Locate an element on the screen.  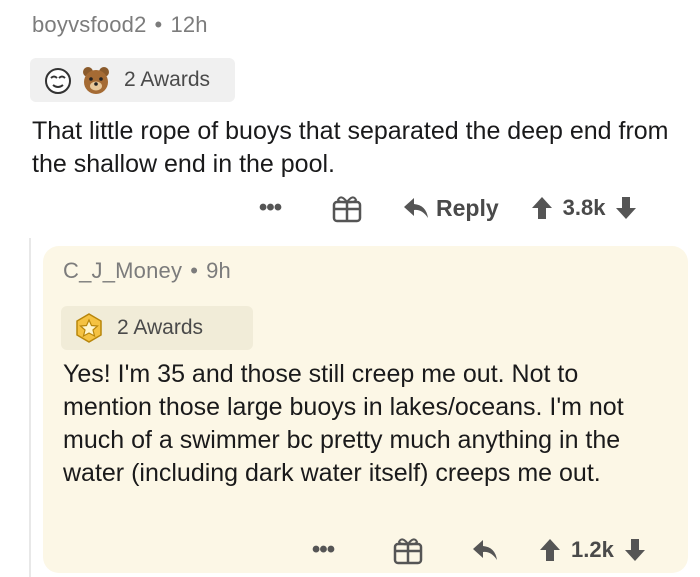
comment-actions: ••• Reply 3.8k is located at coordinates (443, 208).